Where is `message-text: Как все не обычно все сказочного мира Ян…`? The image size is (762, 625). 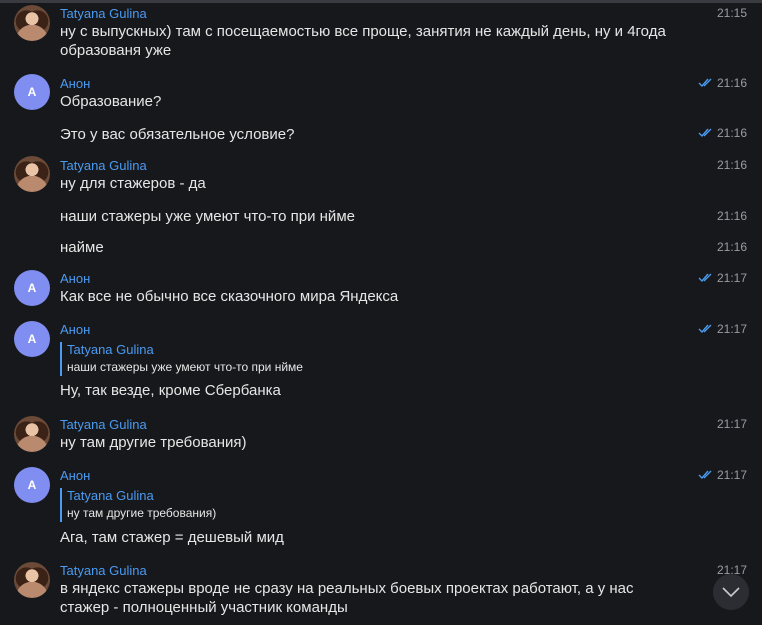
message-text: Как все не обычно все сказочного мира Ян… is located at coordinates (229, 296).